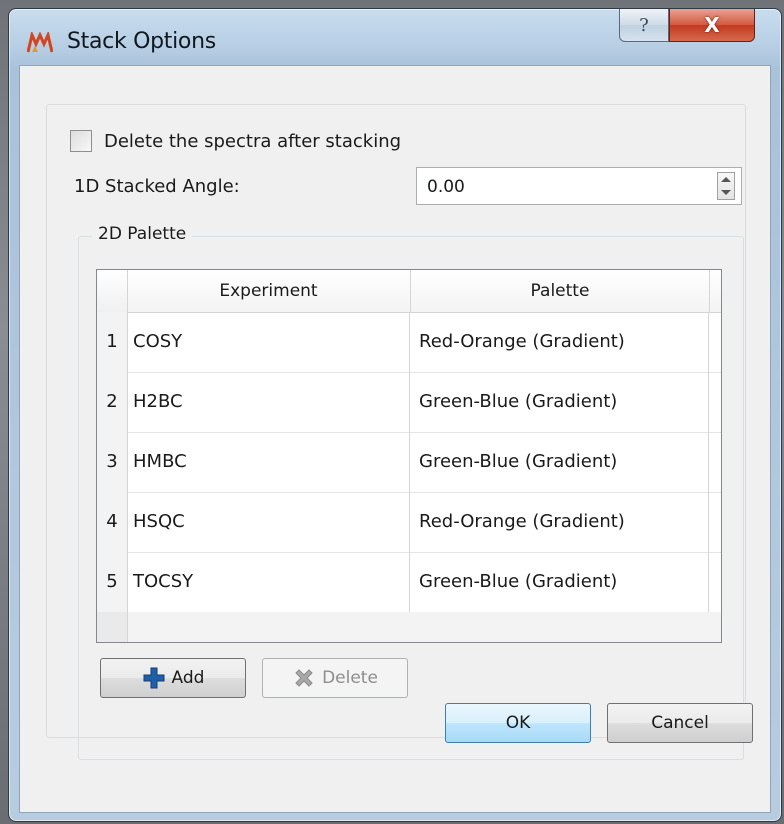 The width and height of the screenshot is (784, 824). I want to click on delete-spectra-option: Delete the spectra after stacking, so click(235, 141).